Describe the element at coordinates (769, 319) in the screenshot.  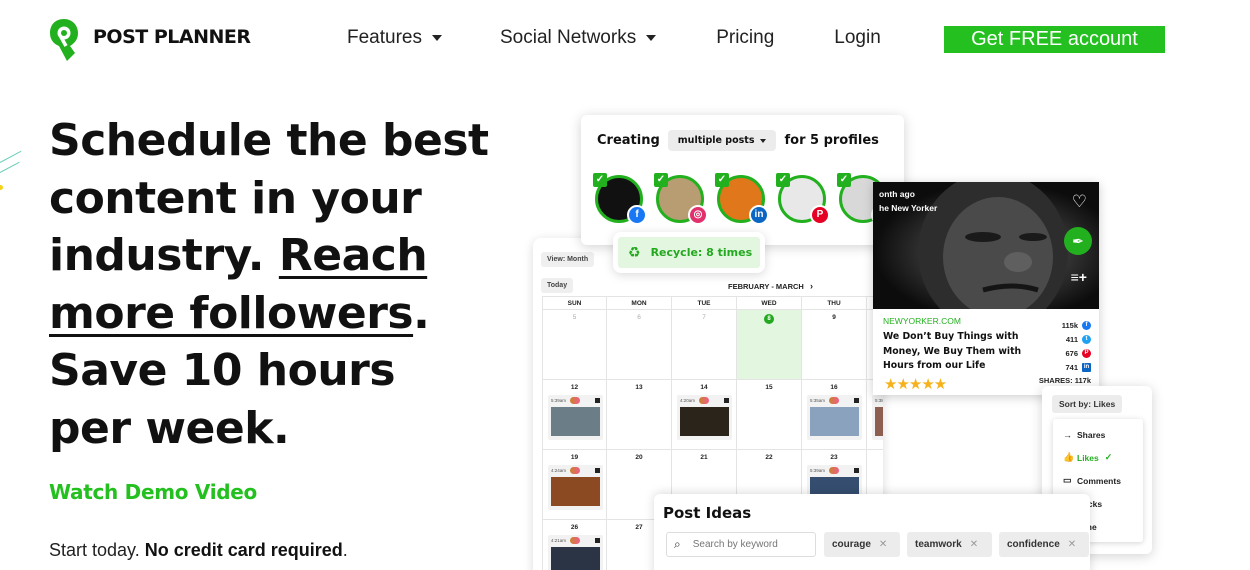
I see `today-date-badge: 8` at that location.